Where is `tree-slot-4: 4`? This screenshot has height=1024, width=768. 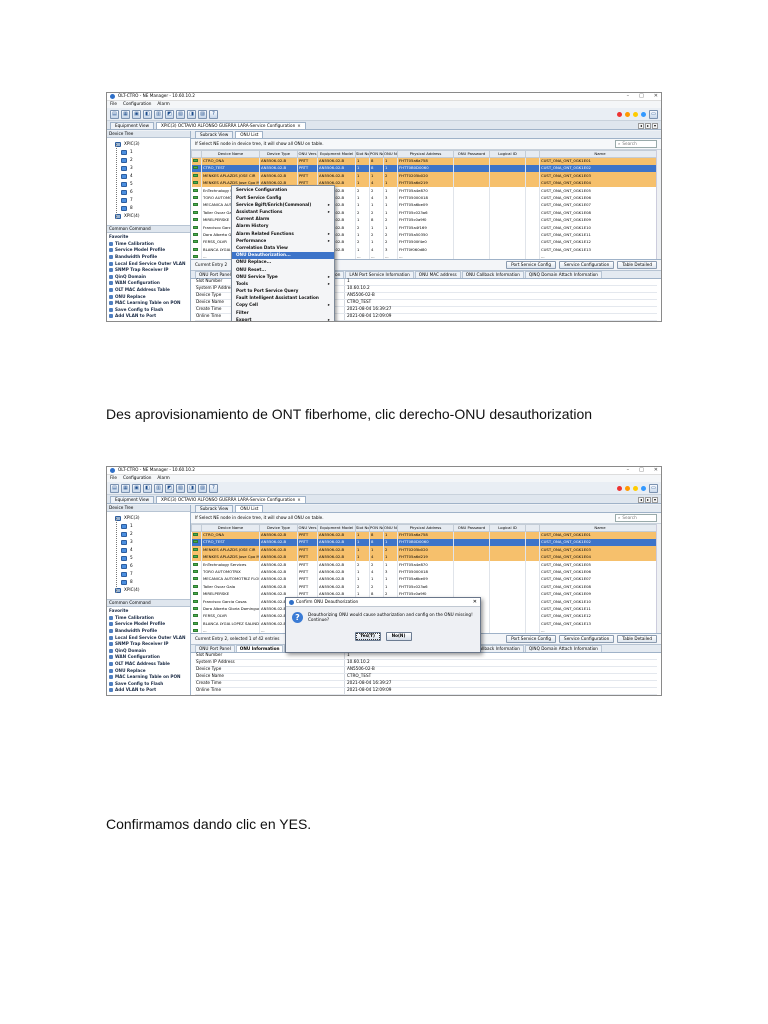
tree-slot-4: 4 is located at coordinates (155, 550).